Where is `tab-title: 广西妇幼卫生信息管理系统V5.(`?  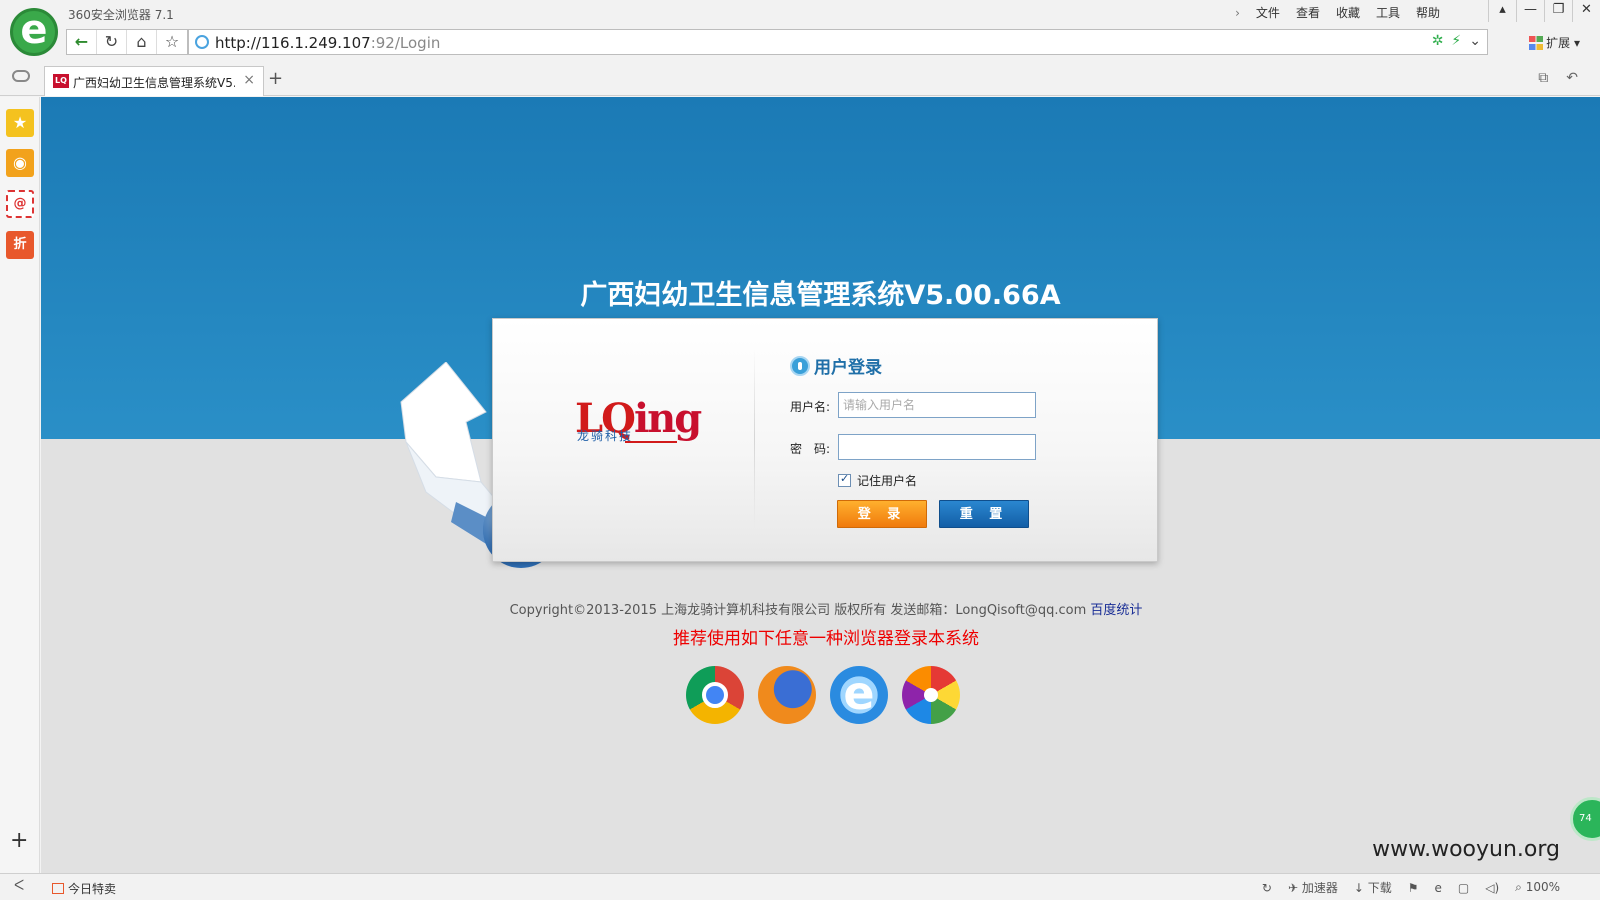
tab-title: 广西妇幼卫生信息管理系统V5.( is located at coordinates (154, 83).